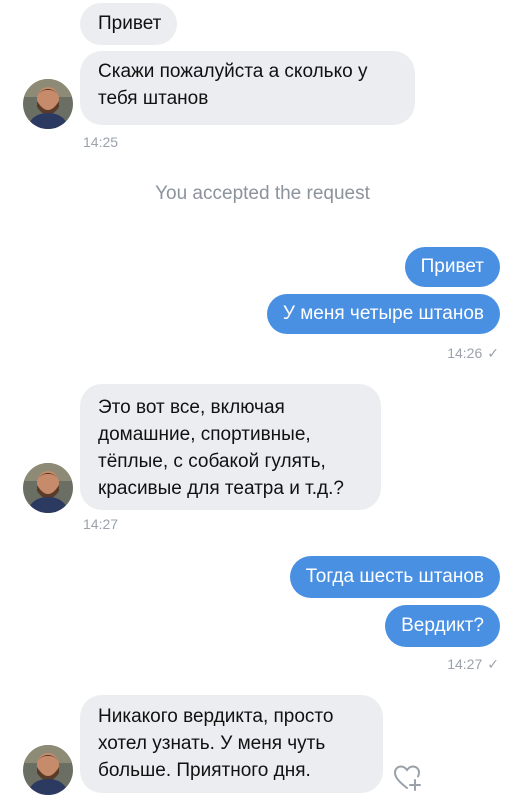  Describe the element at coordinates (465, 664) in the screenshot. I see `timestamp-text: 14:27` at that location.